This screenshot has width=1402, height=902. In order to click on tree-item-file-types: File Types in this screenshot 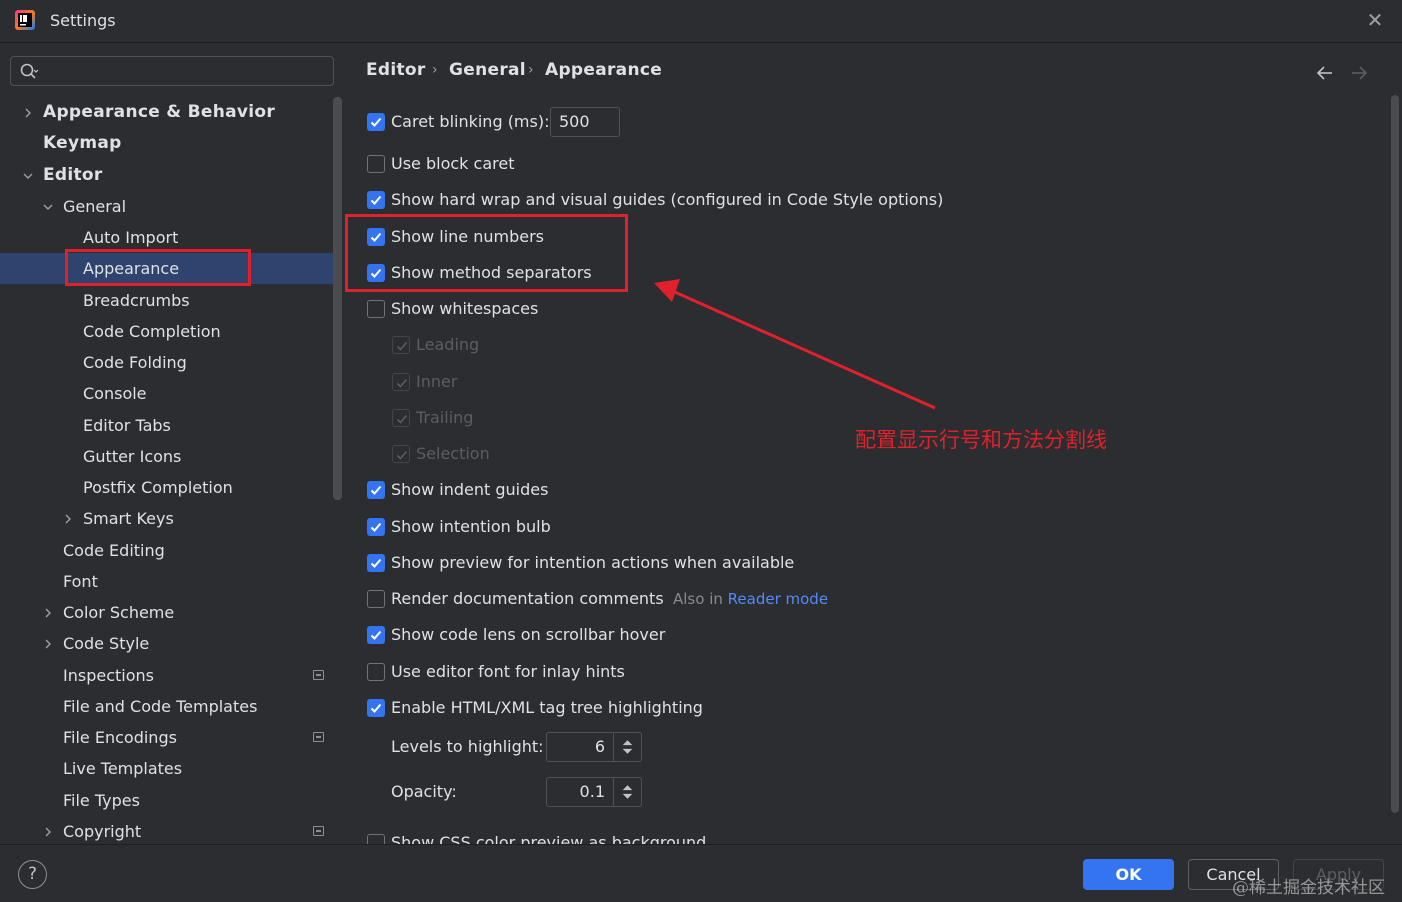, I will do `click(166, 800)`.